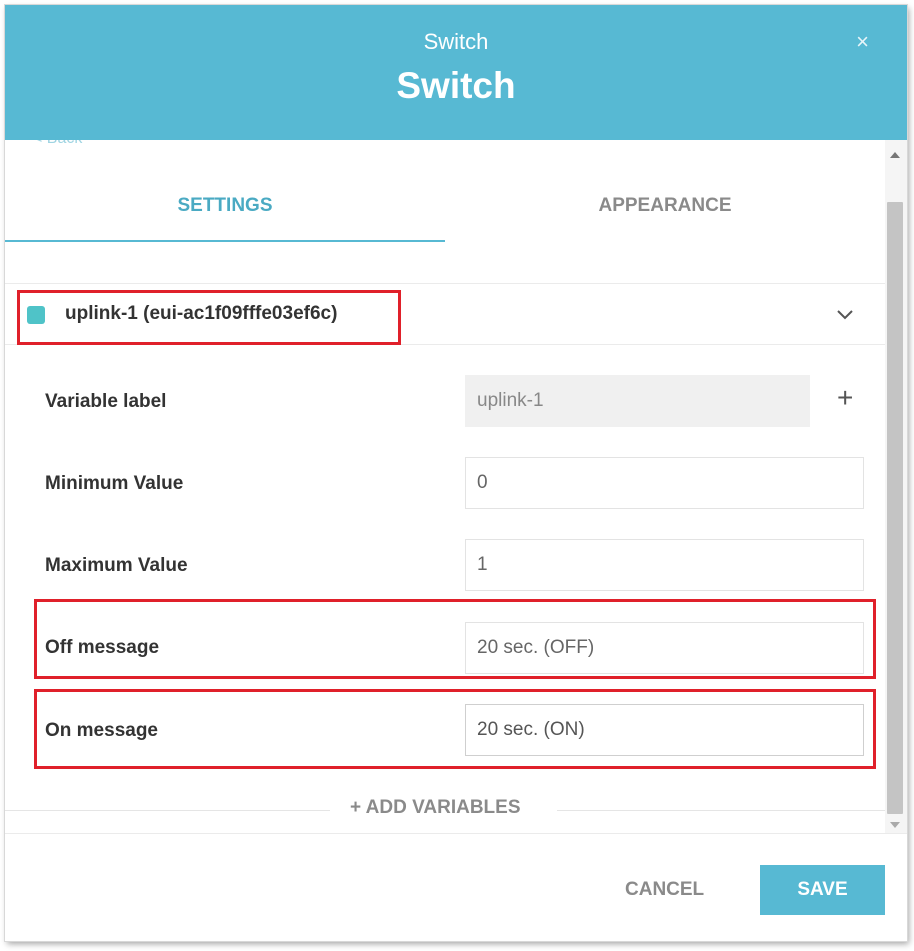 The width and height of the screenshot is (914, 951). I want to click on tab-settings: SETTINGS, so click(225, 210).